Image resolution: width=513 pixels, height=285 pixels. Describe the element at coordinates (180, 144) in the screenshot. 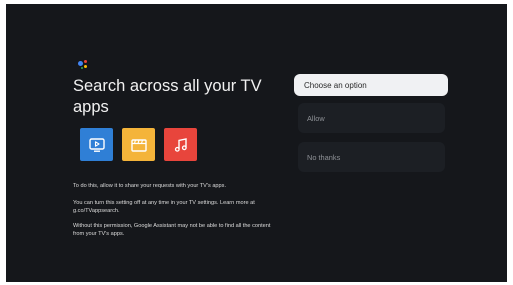

I see `music-note-icon` at that location.